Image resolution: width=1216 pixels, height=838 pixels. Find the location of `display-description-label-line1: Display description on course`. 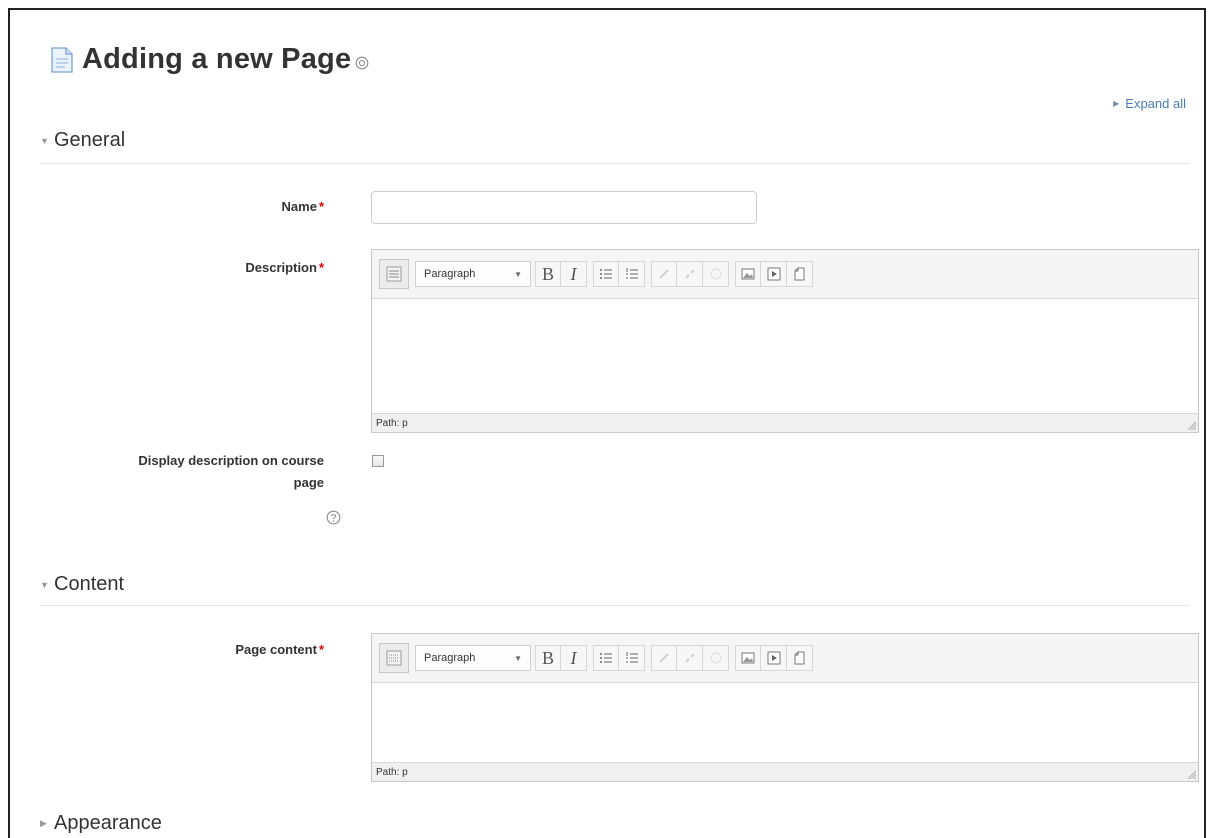

display-description-label-line1: Display description on course is located at coordinates (231, 460).